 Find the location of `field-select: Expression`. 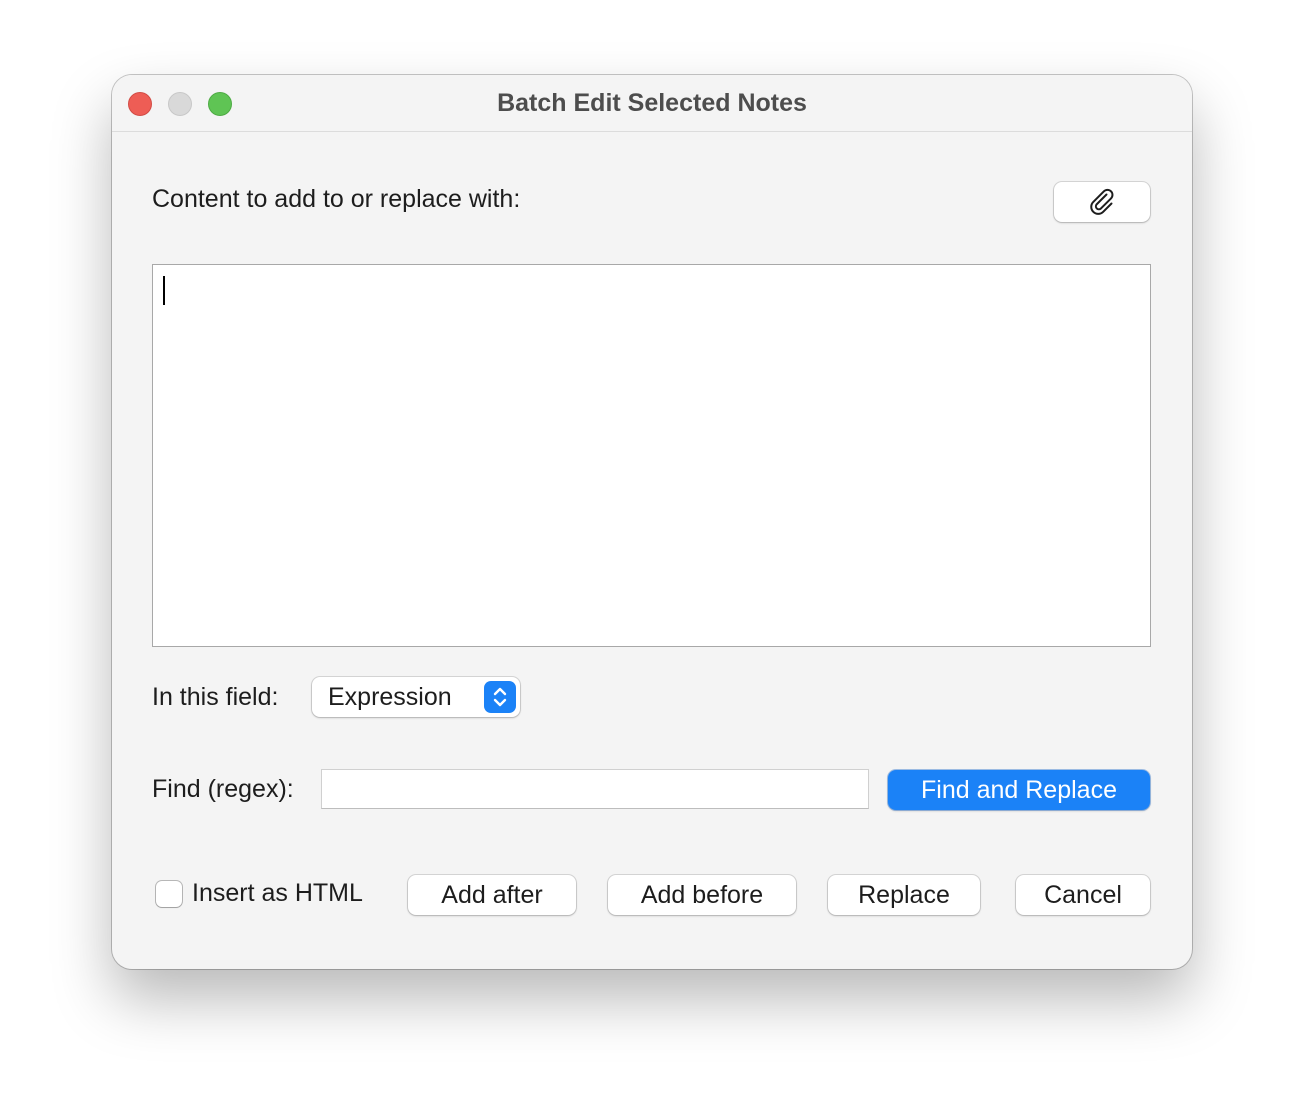

field-select: Expression is located at coordinates (416, 697).